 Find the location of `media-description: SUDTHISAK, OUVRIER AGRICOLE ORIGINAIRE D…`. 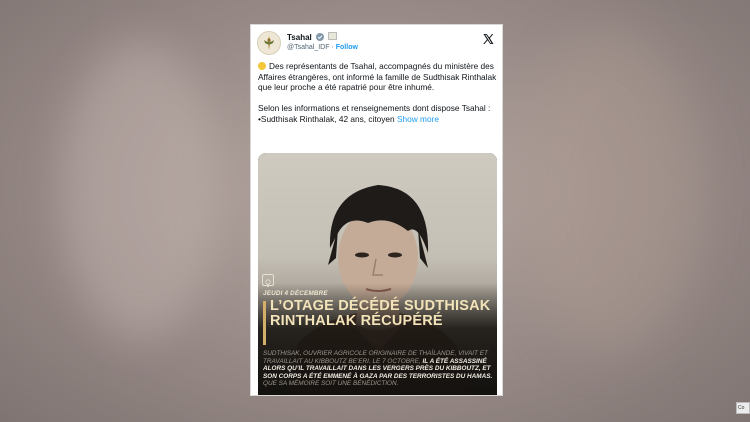

media-description: SUDTHISAK, OUVRIER AGRICOLE ORIGINAIRE D… is located at coordinates (378, 369).